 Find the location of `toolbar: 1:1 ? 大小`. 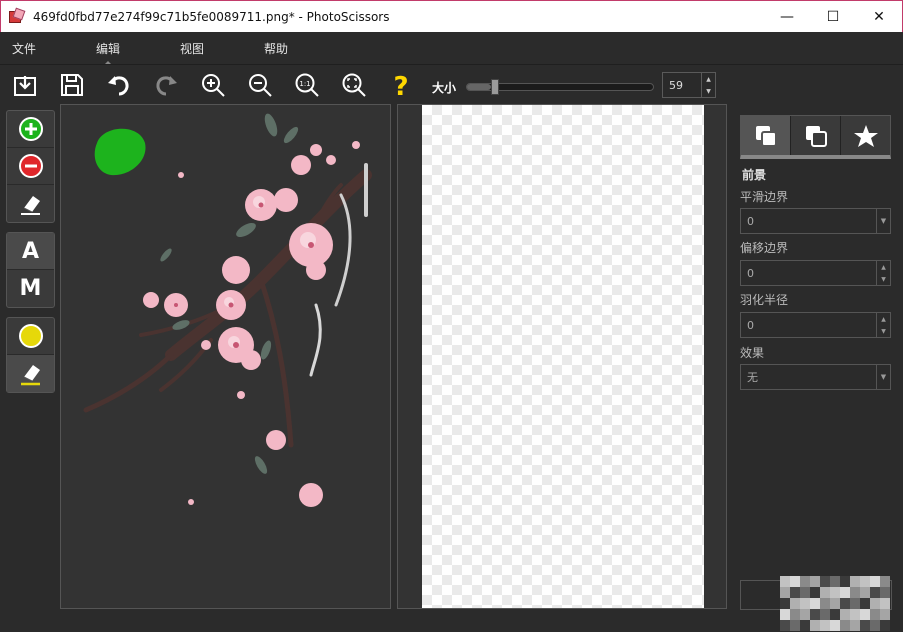

toolbar: 1:1 ? 大小 is located at coordinates (451, 84).